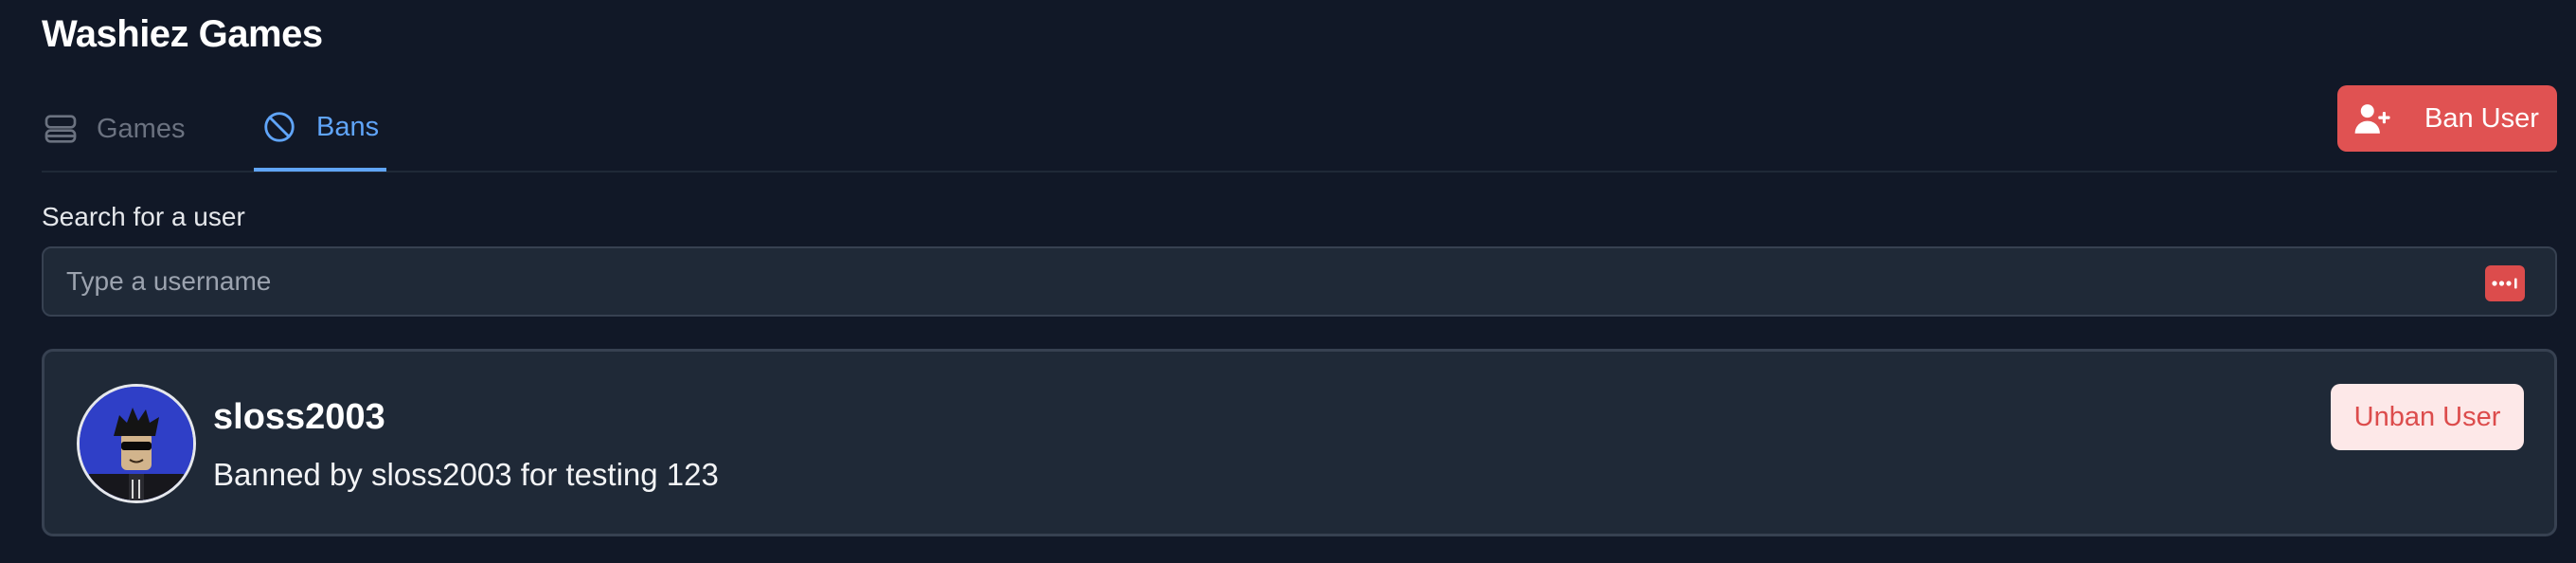 This screenshot has height=563, width=2576. I want to click on user-plus-icon, so click(2372, 118).